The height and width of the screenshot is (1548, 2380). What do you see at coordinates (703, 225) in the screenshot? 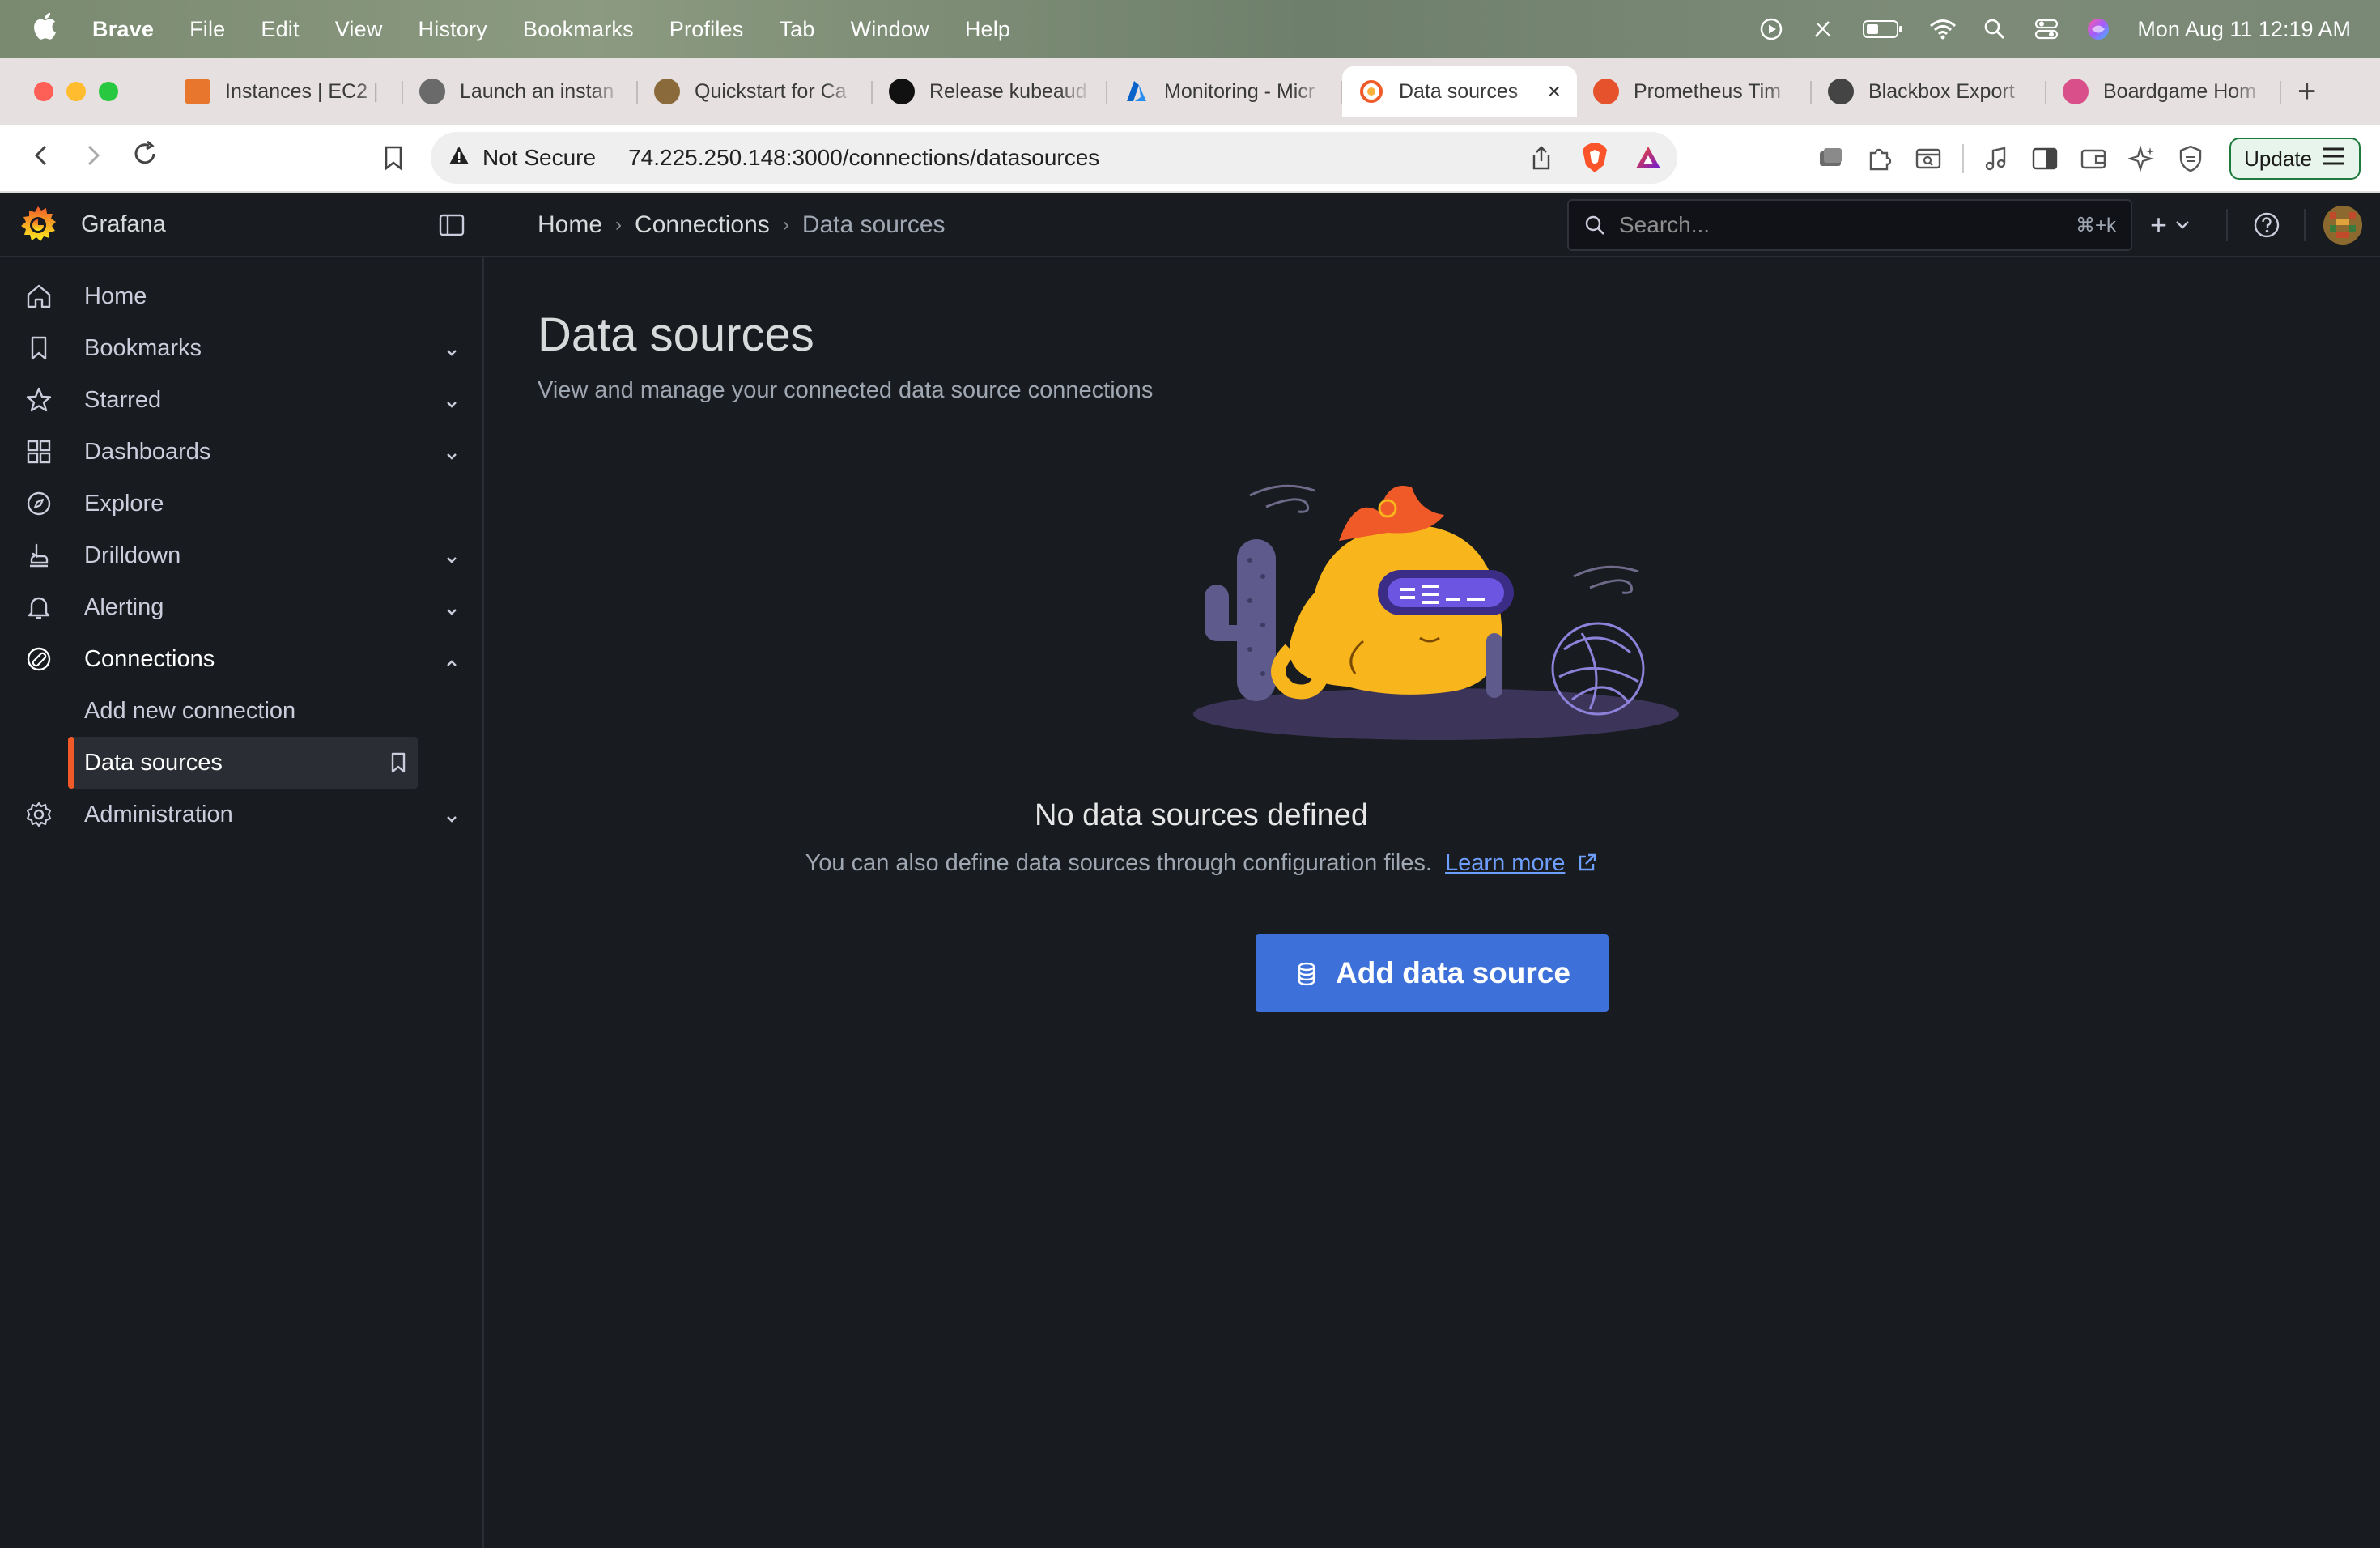
I see `breadcrumb-connections: Connections` at bounding box center [703, 225].